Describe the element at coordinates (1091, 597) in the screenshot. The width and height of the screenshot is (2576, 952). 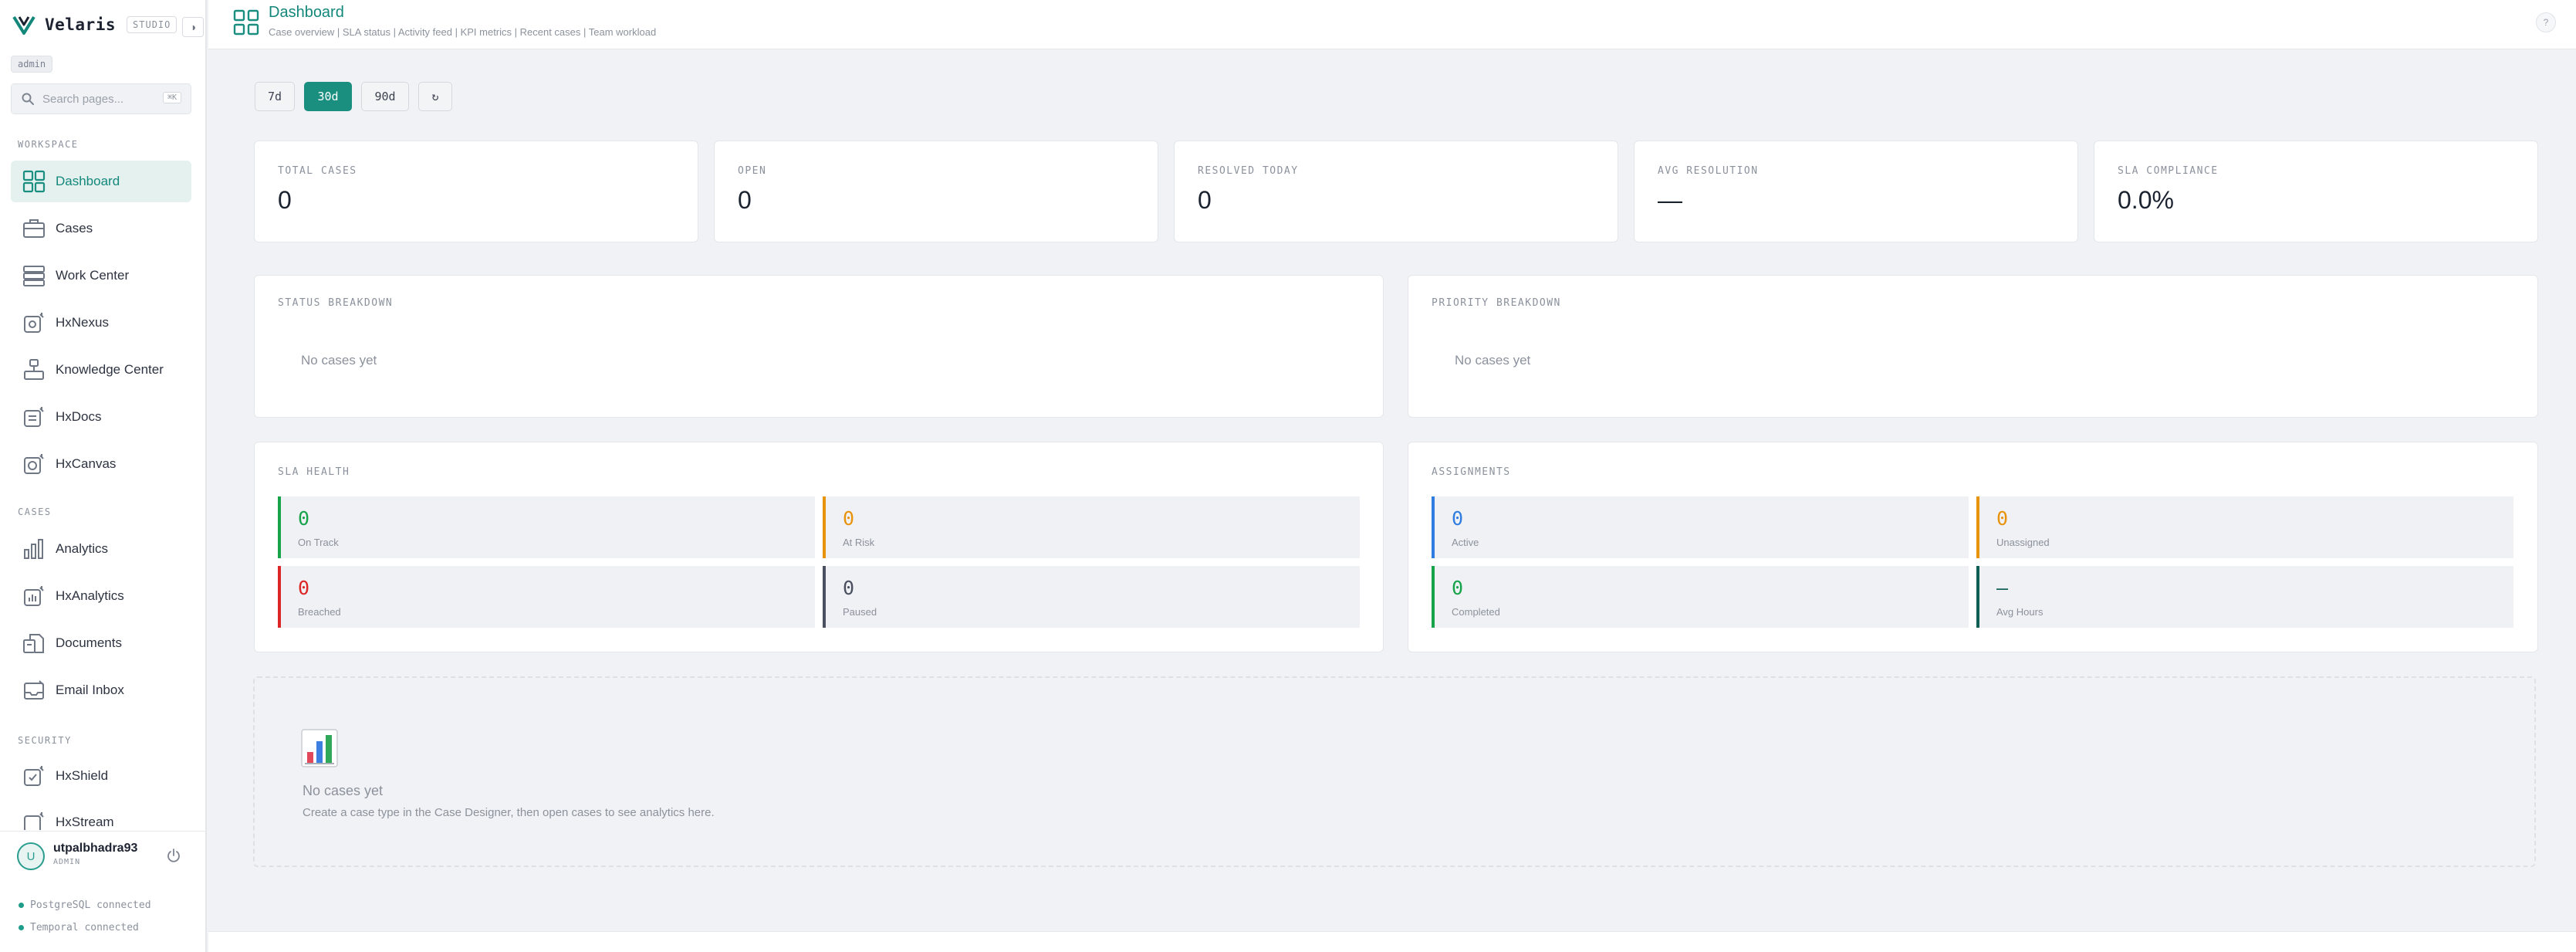
I see `sla-paused-stat: 0 Paused` at that location.